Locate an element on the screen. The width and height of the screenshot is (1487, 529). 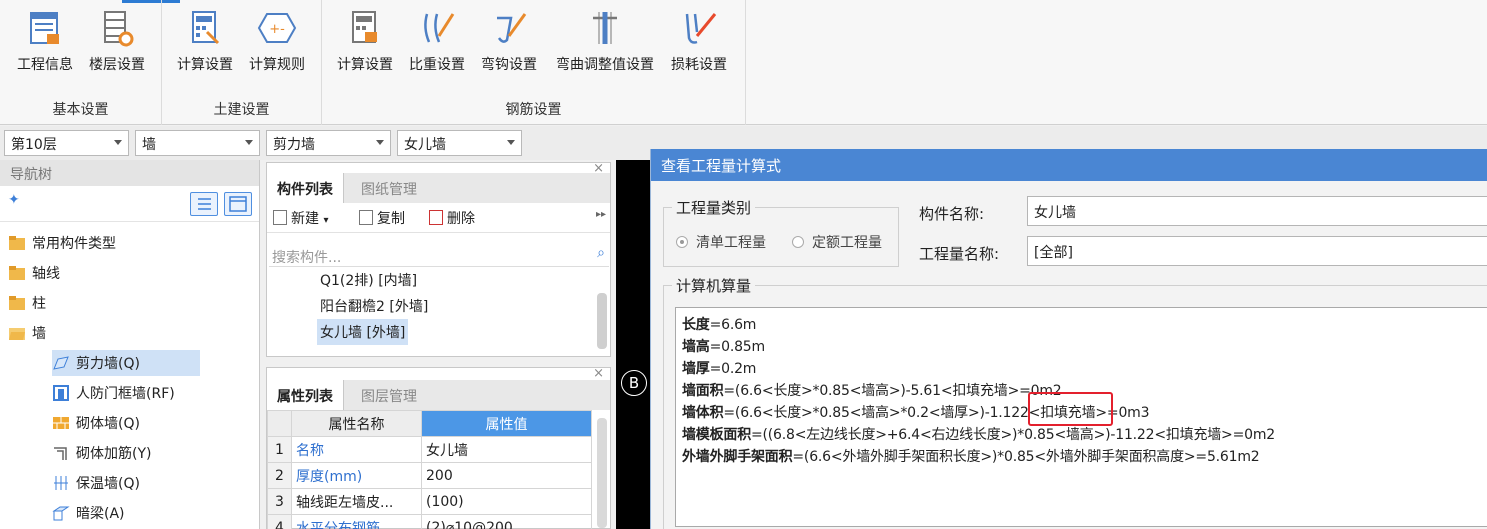
component-item-parapet: 女儿墙 [外墙] is located at coordinates (363, 332).